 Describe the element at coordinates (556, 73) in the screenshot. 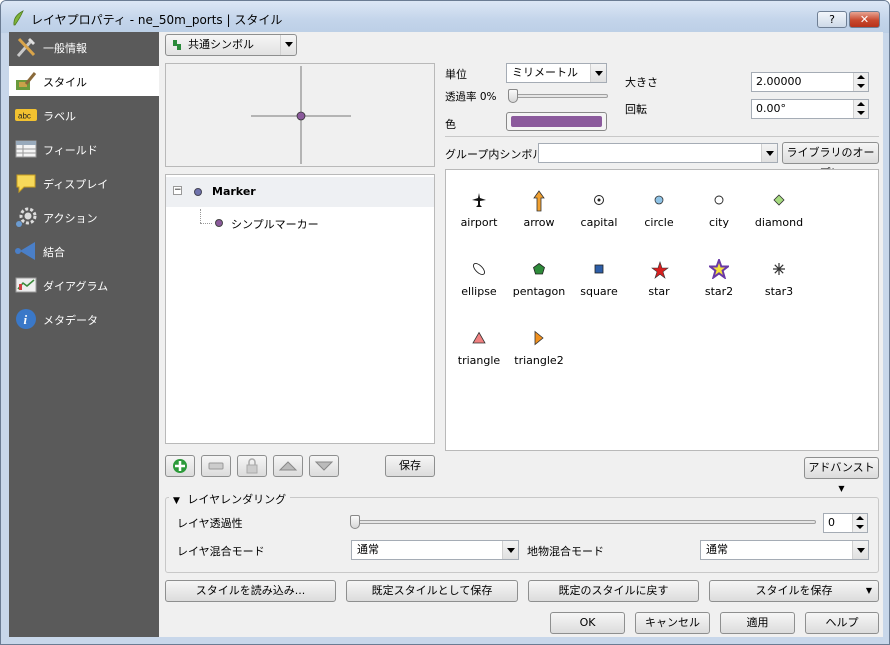

I see `unit-select: ミリメートル` at that location.